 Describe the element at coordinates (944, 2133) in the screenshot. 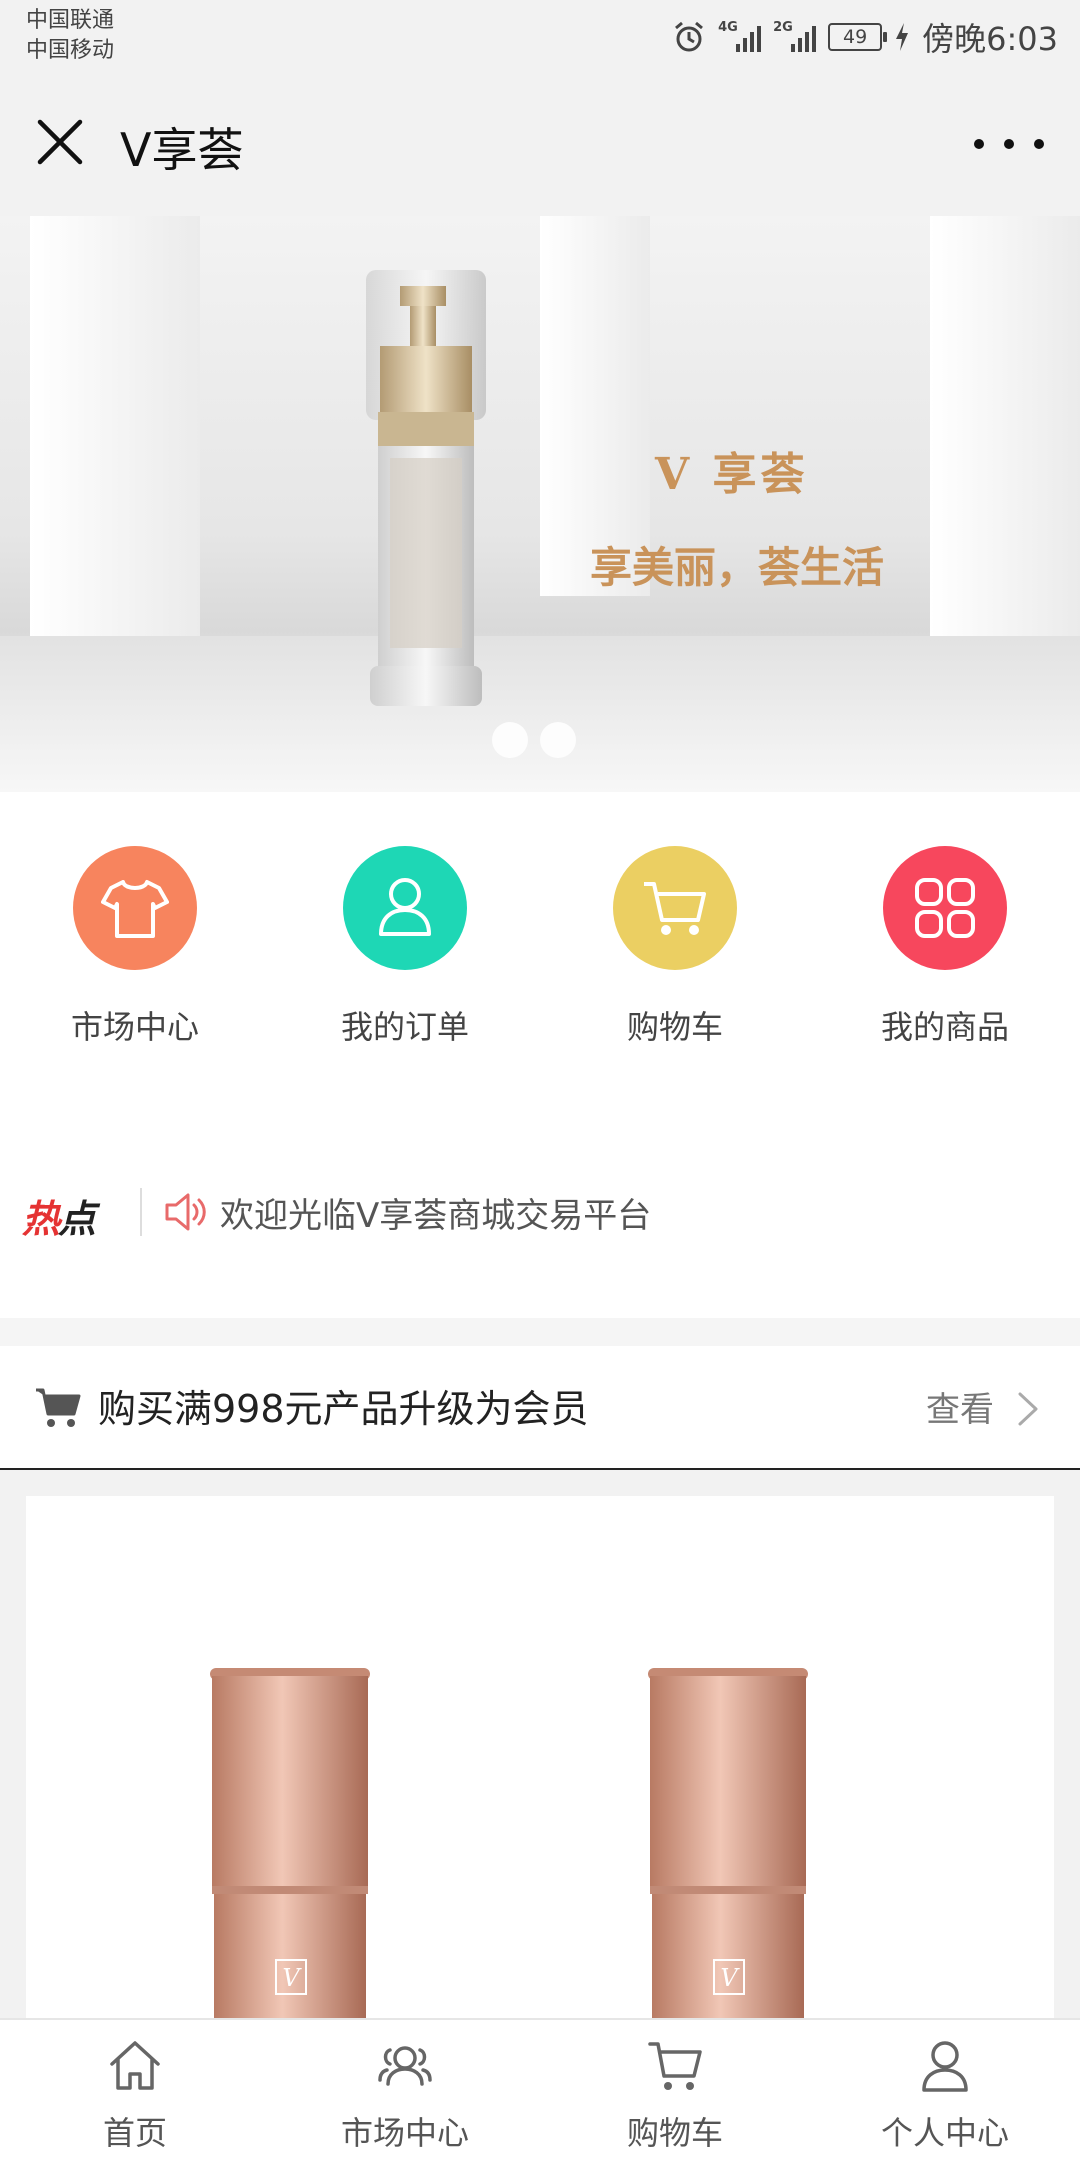

I see `nav-label: 个人中心` at that location.